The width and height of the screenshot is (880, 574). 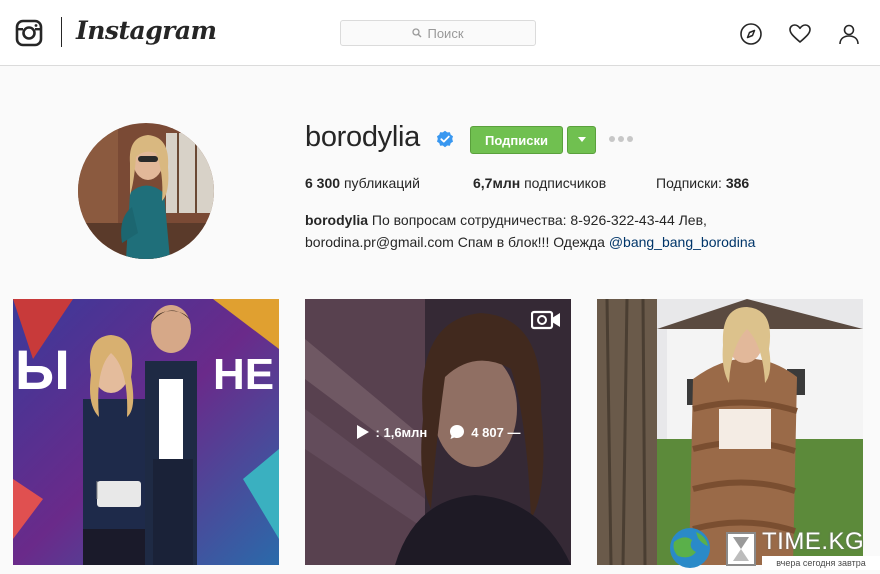 I want to click on following-button: Подписки, so click(x=516, y=140).